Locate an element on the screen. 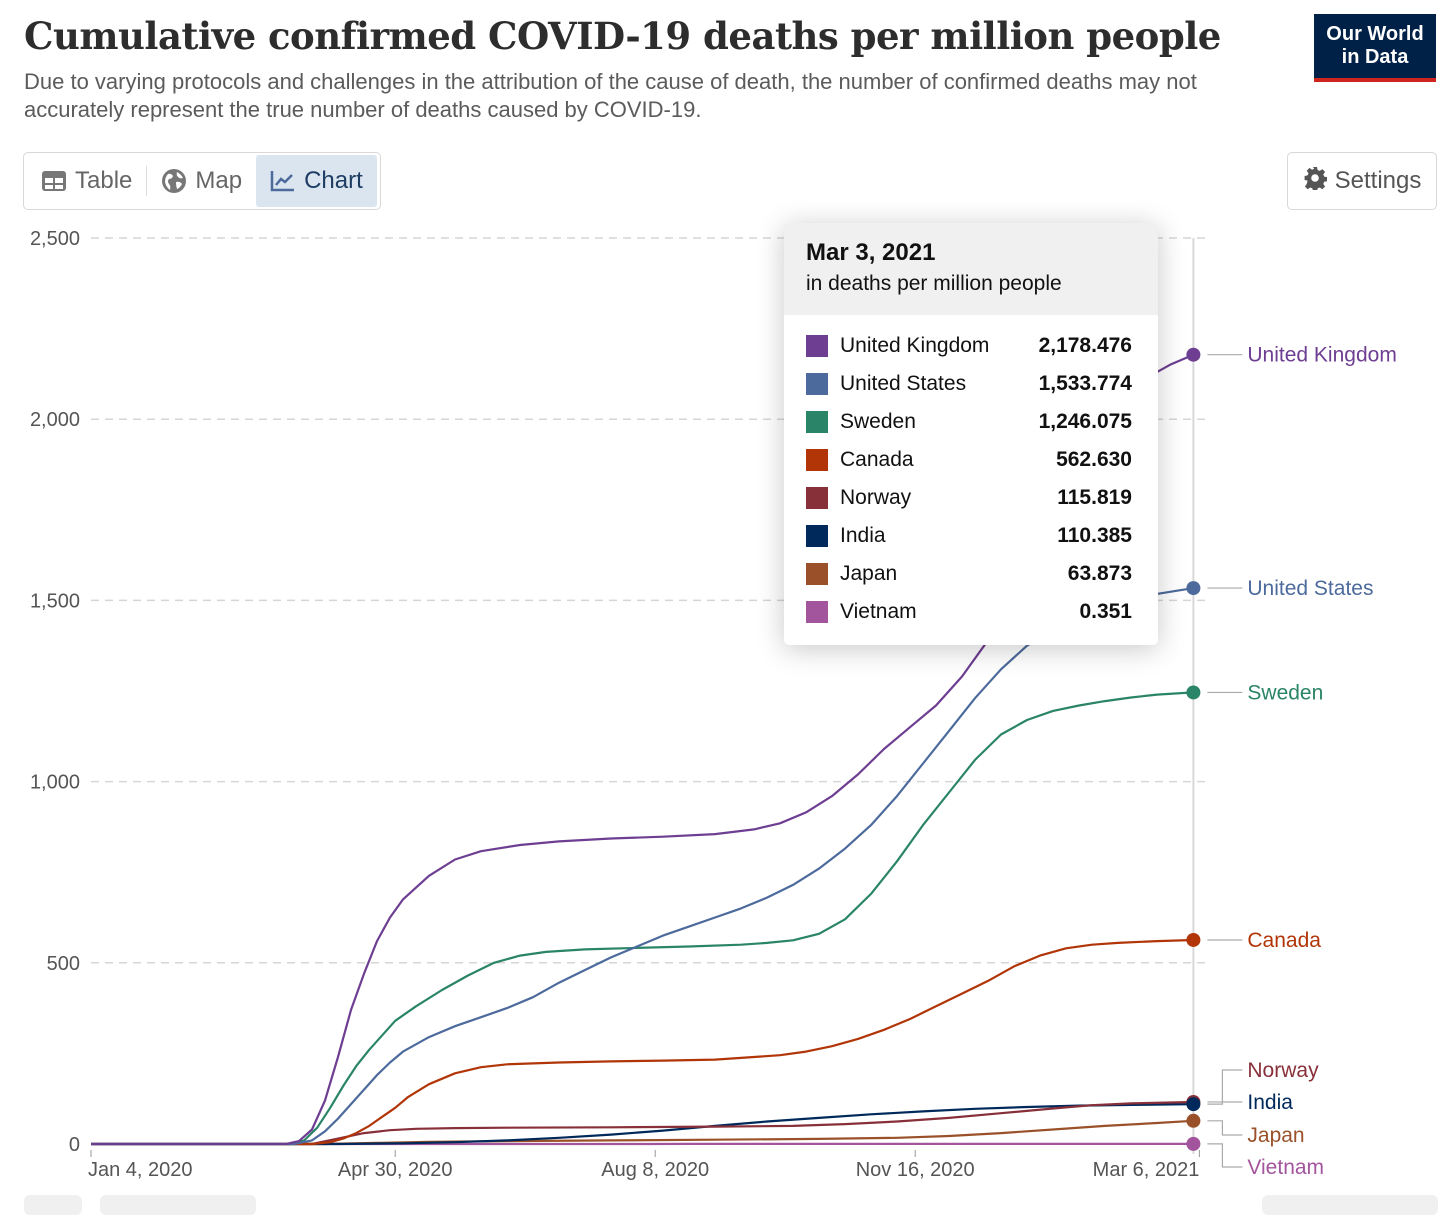  tooltip-row: Canada562.630 is located at coordinates (969, 460).